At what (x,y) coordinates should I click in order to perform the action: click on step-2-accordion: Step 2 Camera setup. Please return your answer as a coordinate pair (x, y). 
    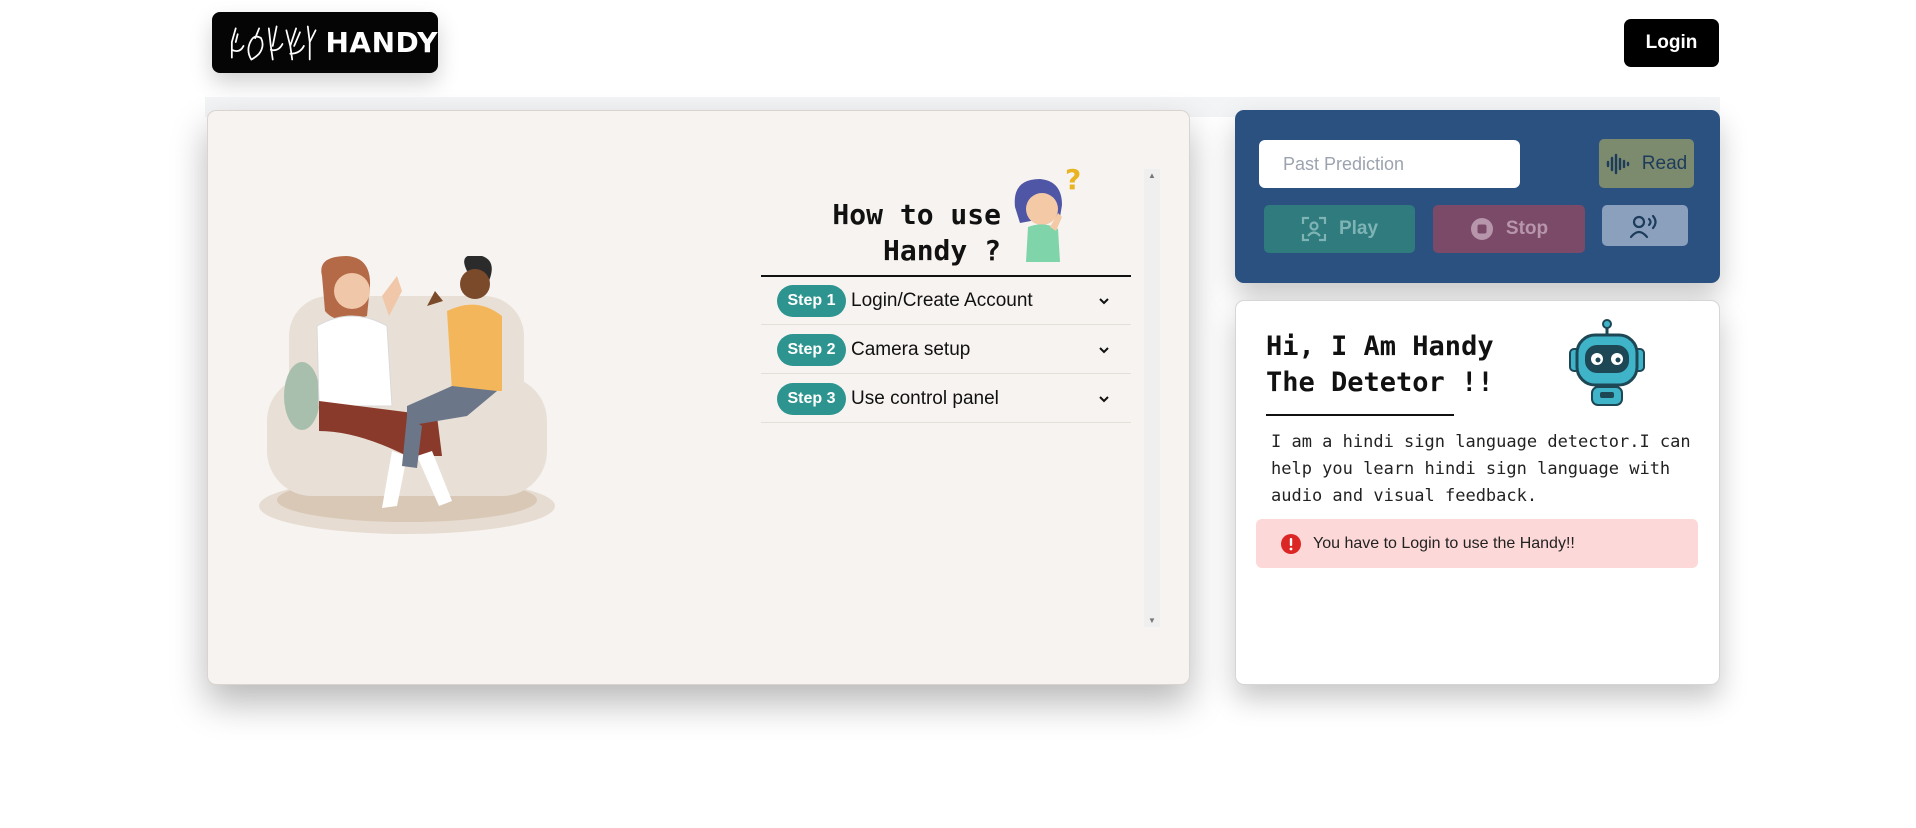
    Looking at the image, I should click on (946, 350).